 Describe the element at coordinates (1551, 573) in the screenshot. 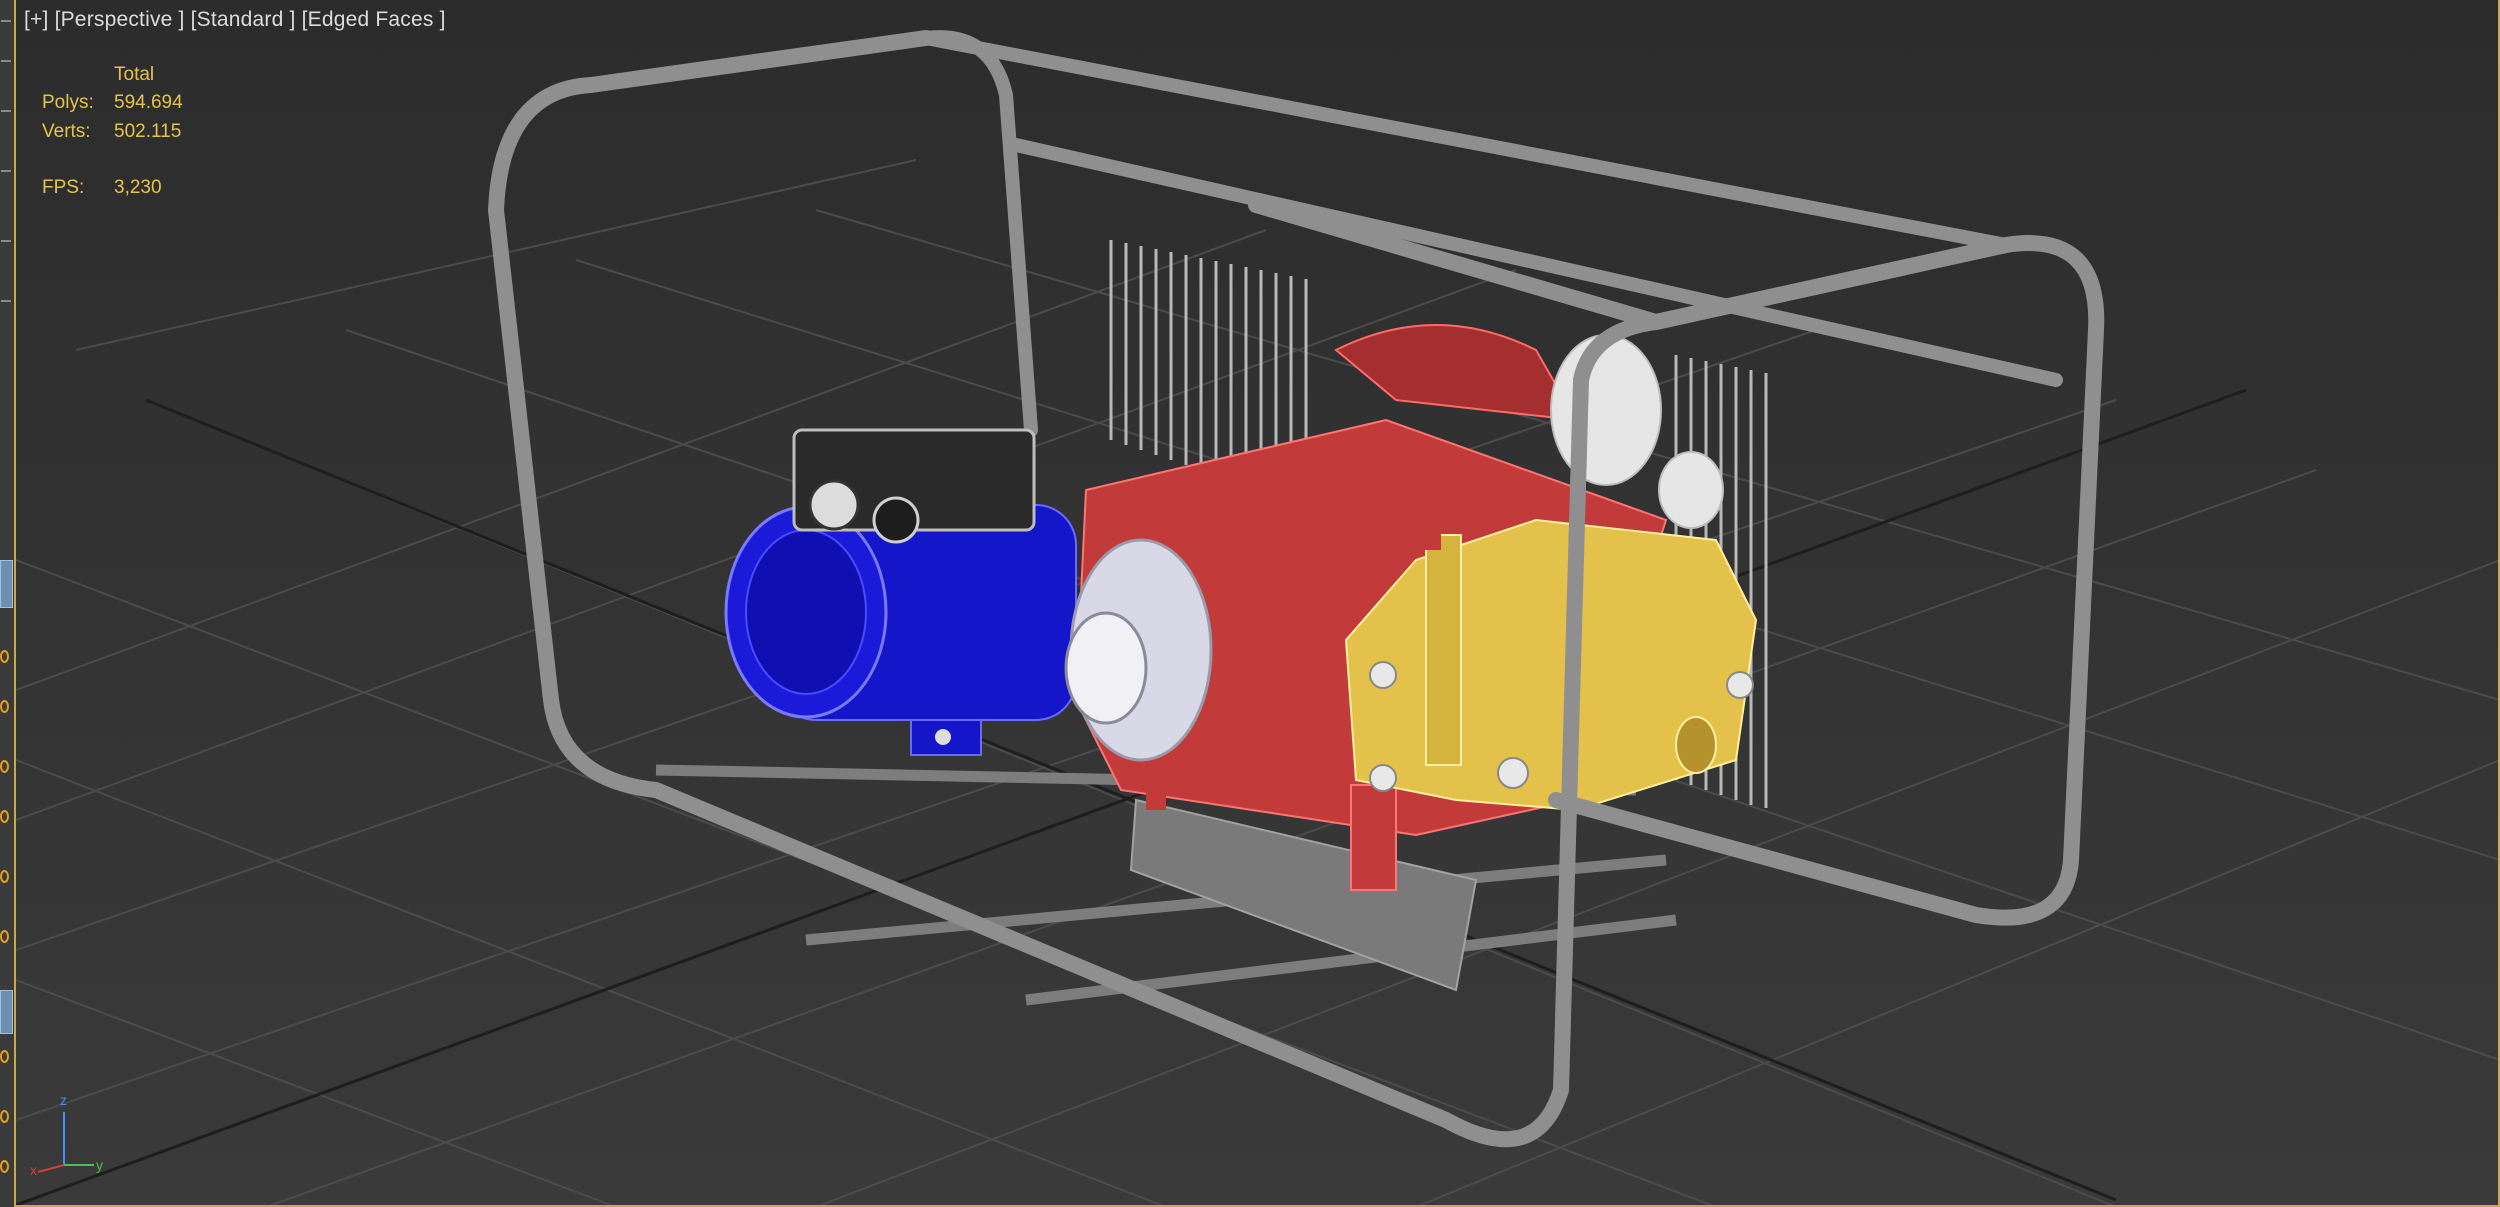

I see `pump-head` at that location.